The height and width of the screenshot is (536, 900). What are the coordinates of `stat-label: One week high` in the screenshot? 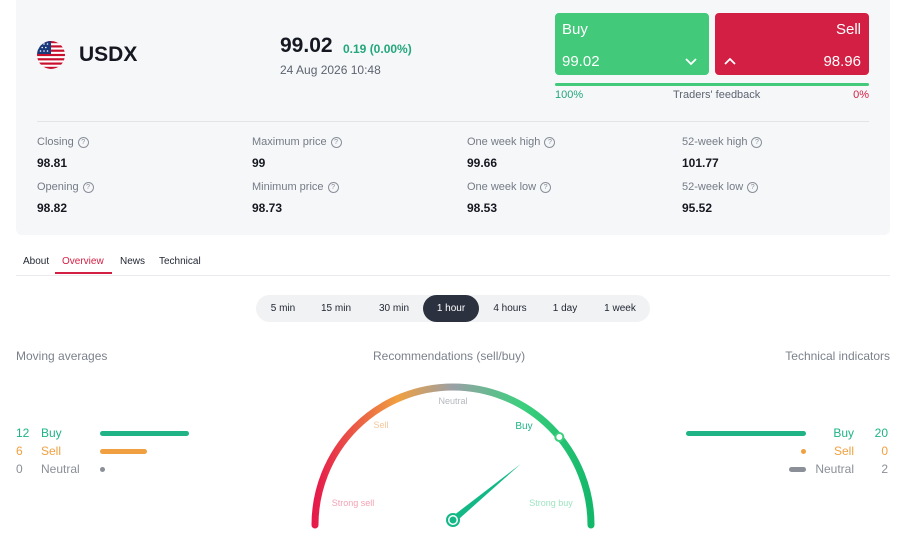 It's located at (504, 142).